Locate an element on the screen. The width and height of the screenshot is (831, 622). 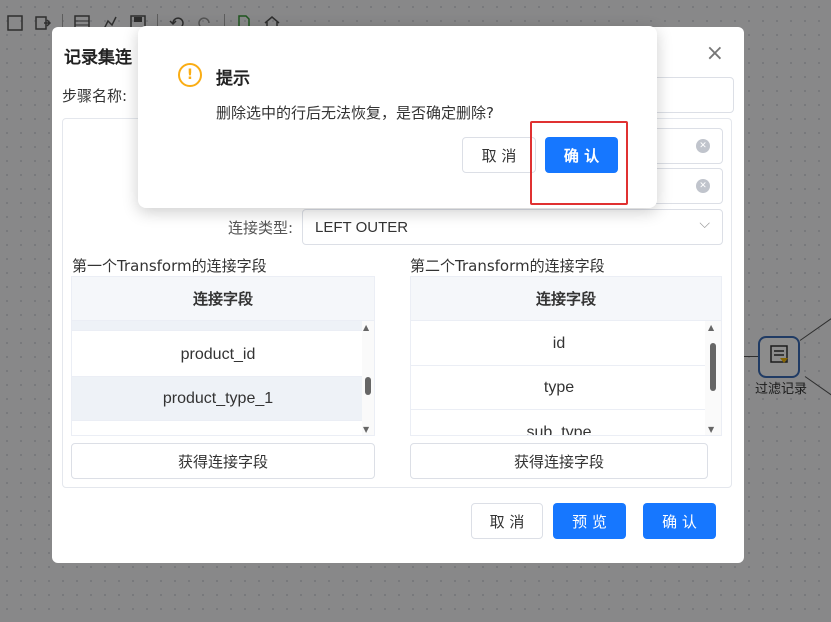
alert-cancel-button: 取 消 is located at coordinates (499, 155).